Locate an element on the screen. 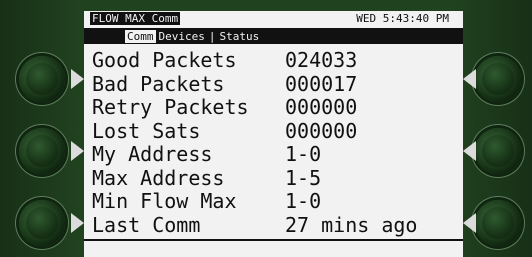 The image size is (532, 257). row-label: Min Flow Max is located at coordinates (164, 201).